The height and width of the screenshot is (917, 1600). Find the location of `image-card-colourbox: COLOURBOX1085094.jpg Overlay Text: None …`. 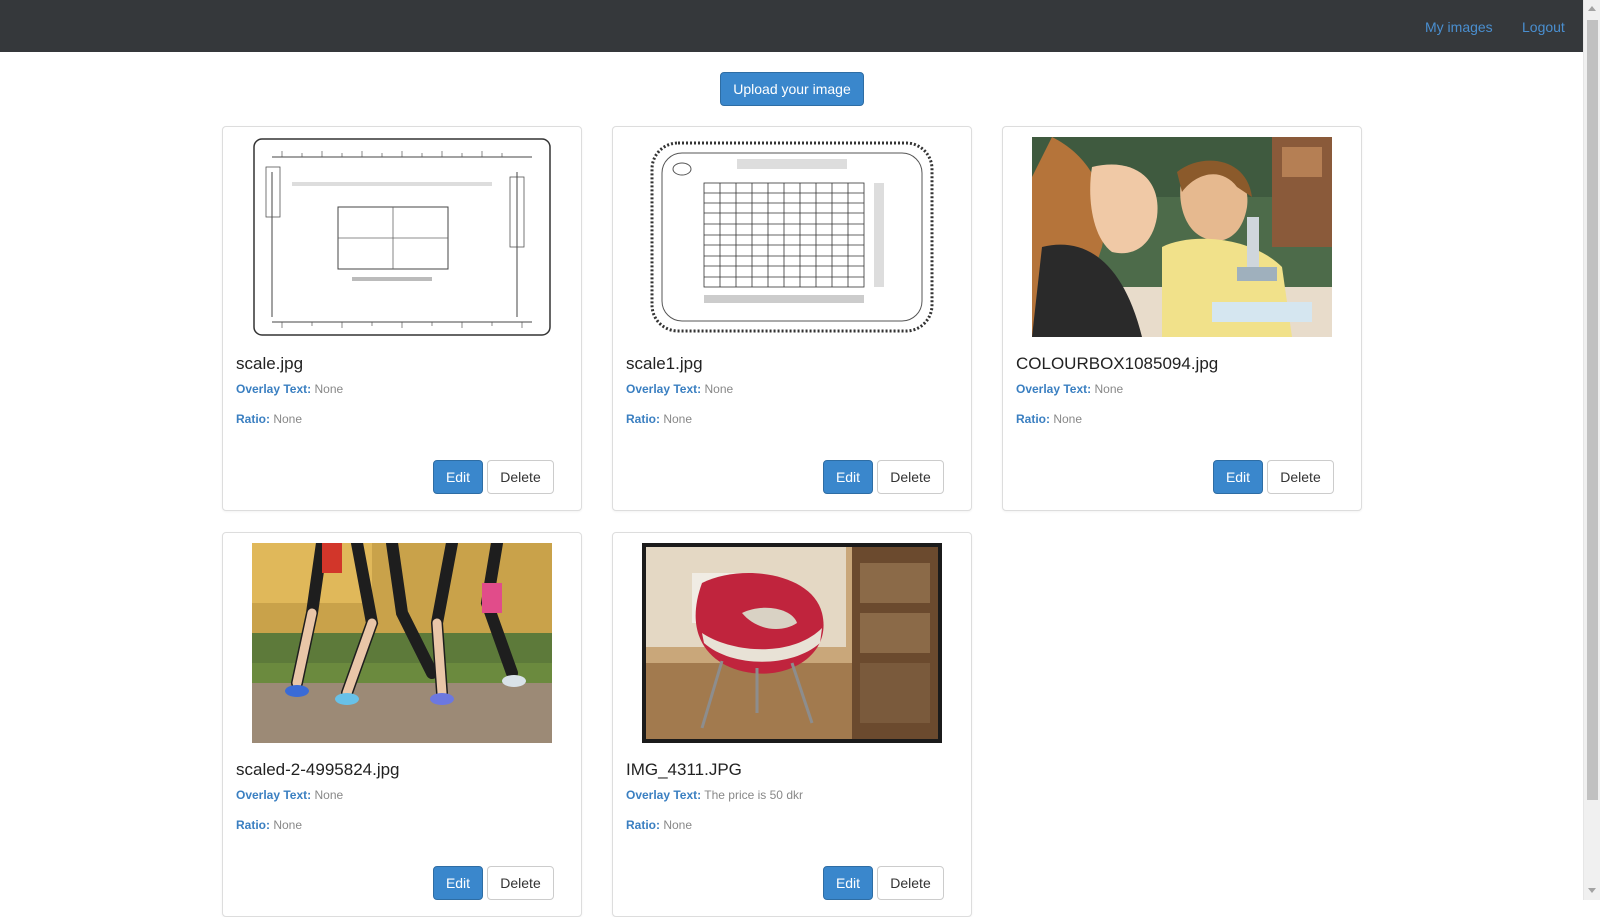

image-card-colourbox: COLOURBOX1085094.jpg Overlay Text: None … is located at coordinates (1182, 318).